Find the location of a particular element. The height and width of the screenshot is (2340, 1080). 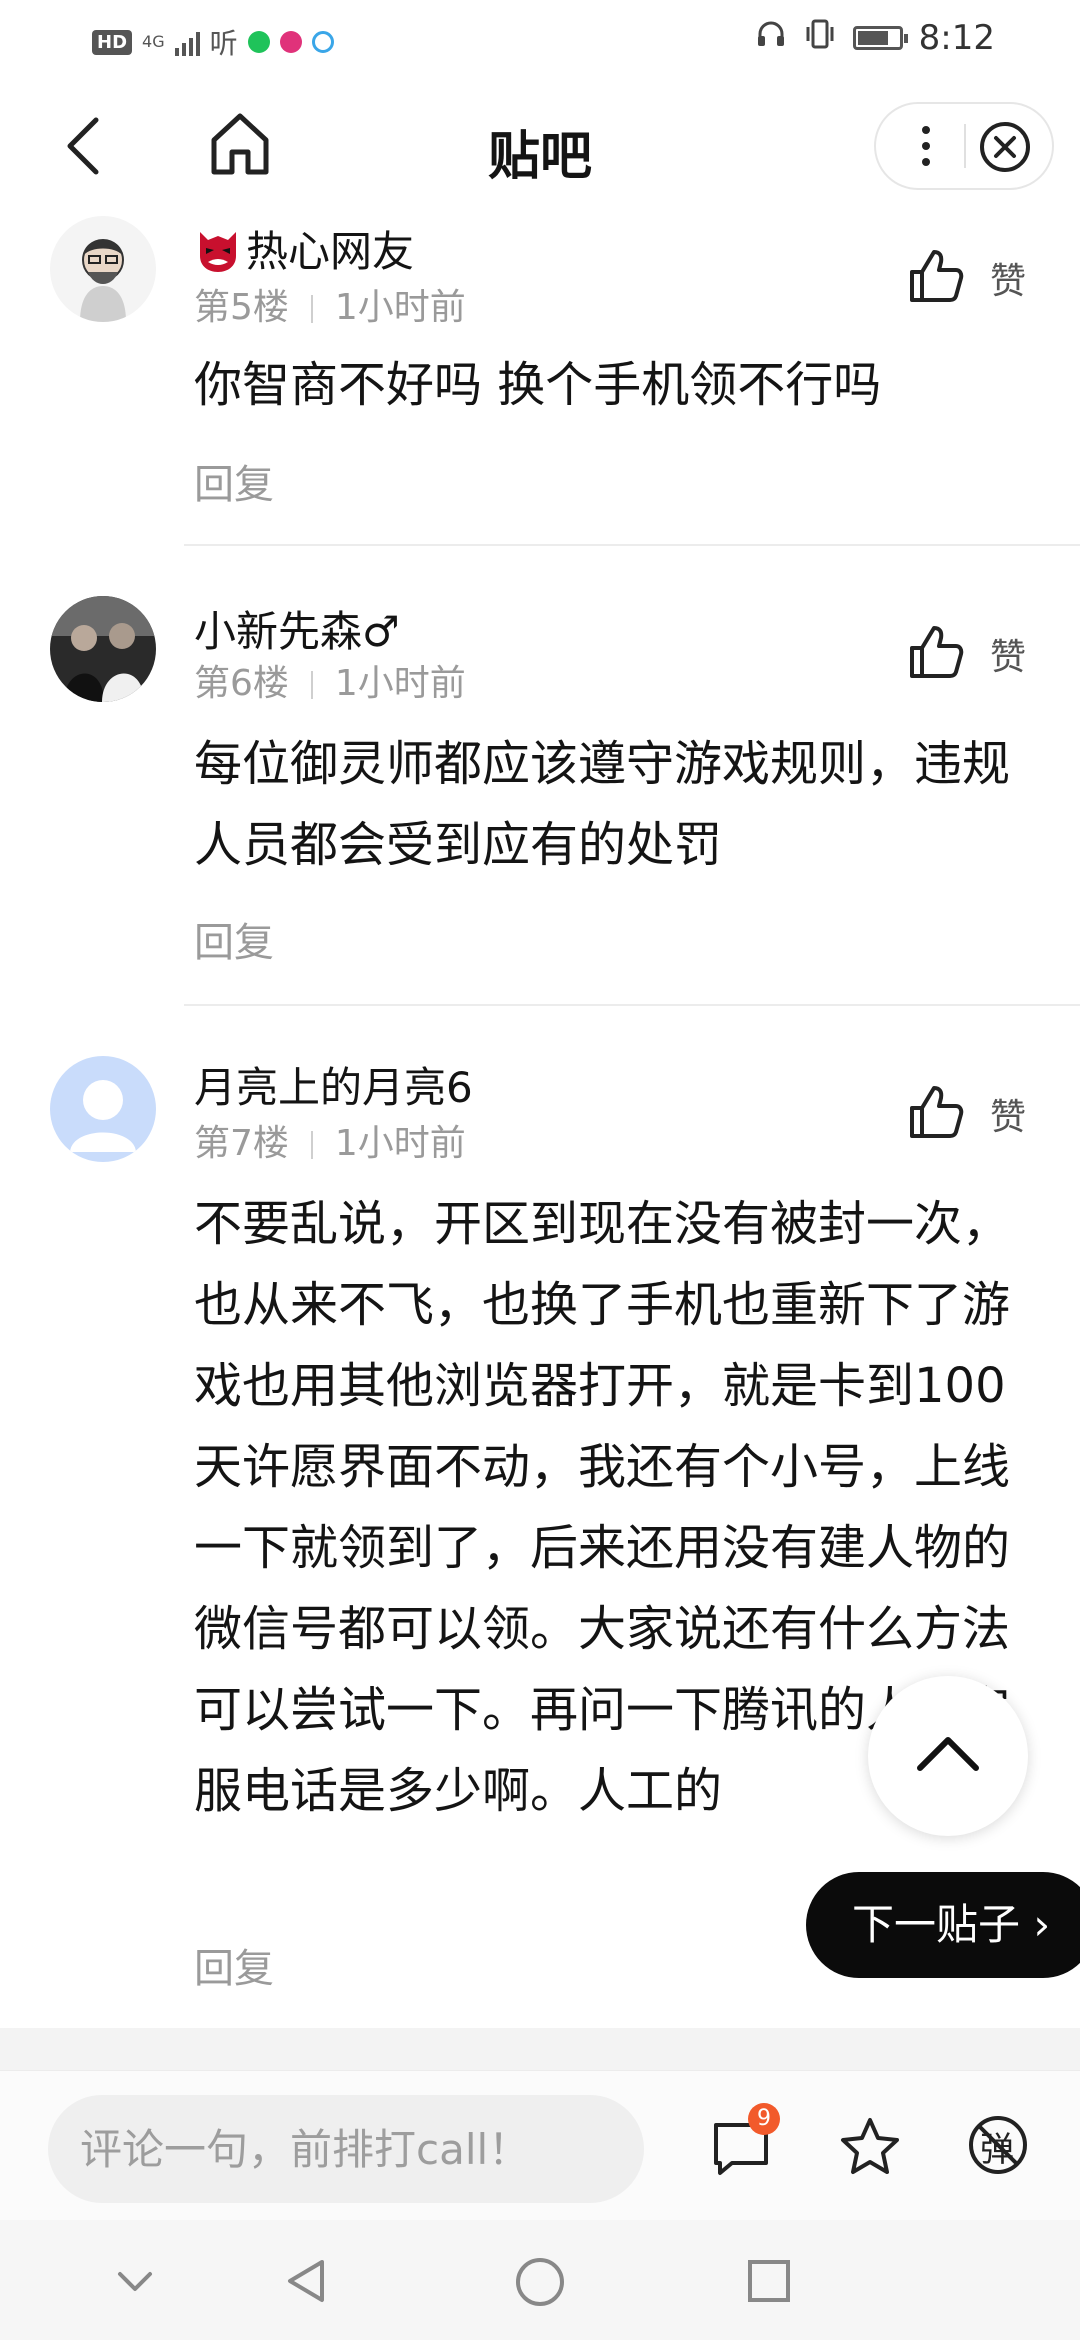

scroll-to-top-button is located at coordinates (948, 1756).